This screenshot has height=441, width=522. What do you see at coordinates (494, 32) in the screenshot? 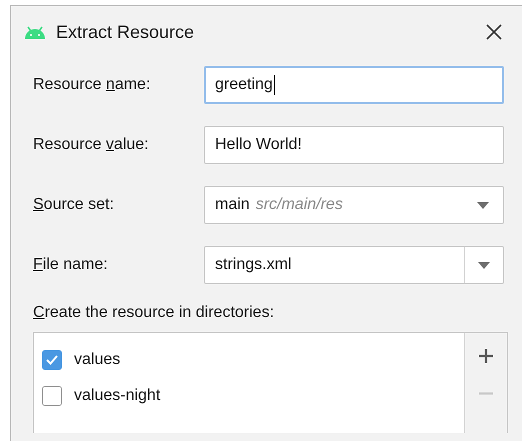
I see `close-icon` at bounding box center [494, 32].